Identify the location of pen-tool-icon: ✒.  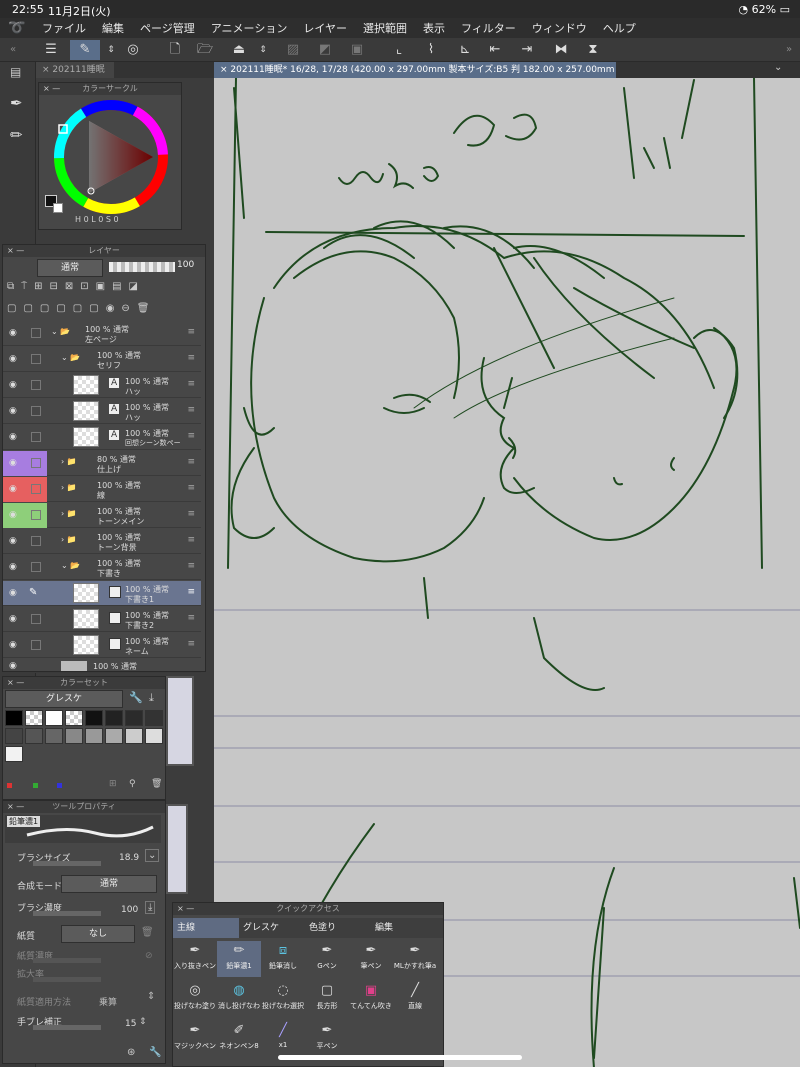
(16, 103).